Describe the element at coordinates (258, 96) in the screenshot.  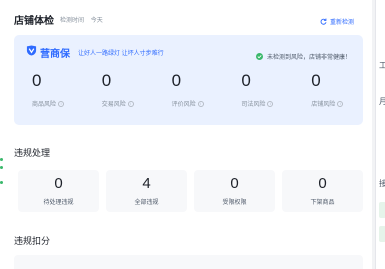
I see `risk-item-judicial: 0 司法风险 i` at that location.